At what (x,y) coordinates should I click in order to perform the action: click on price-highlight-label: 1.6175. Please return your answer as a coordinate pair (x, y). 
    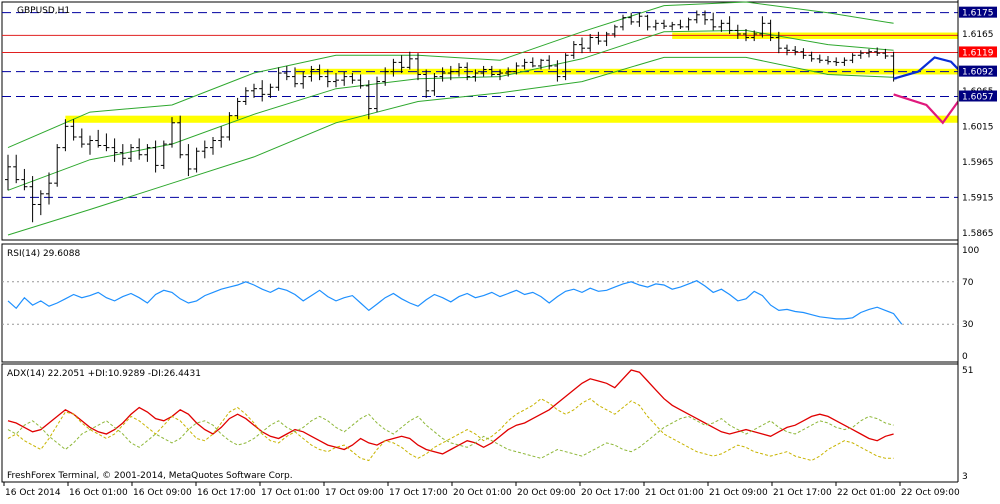
    Looking at the image, I should click on (978, 14).